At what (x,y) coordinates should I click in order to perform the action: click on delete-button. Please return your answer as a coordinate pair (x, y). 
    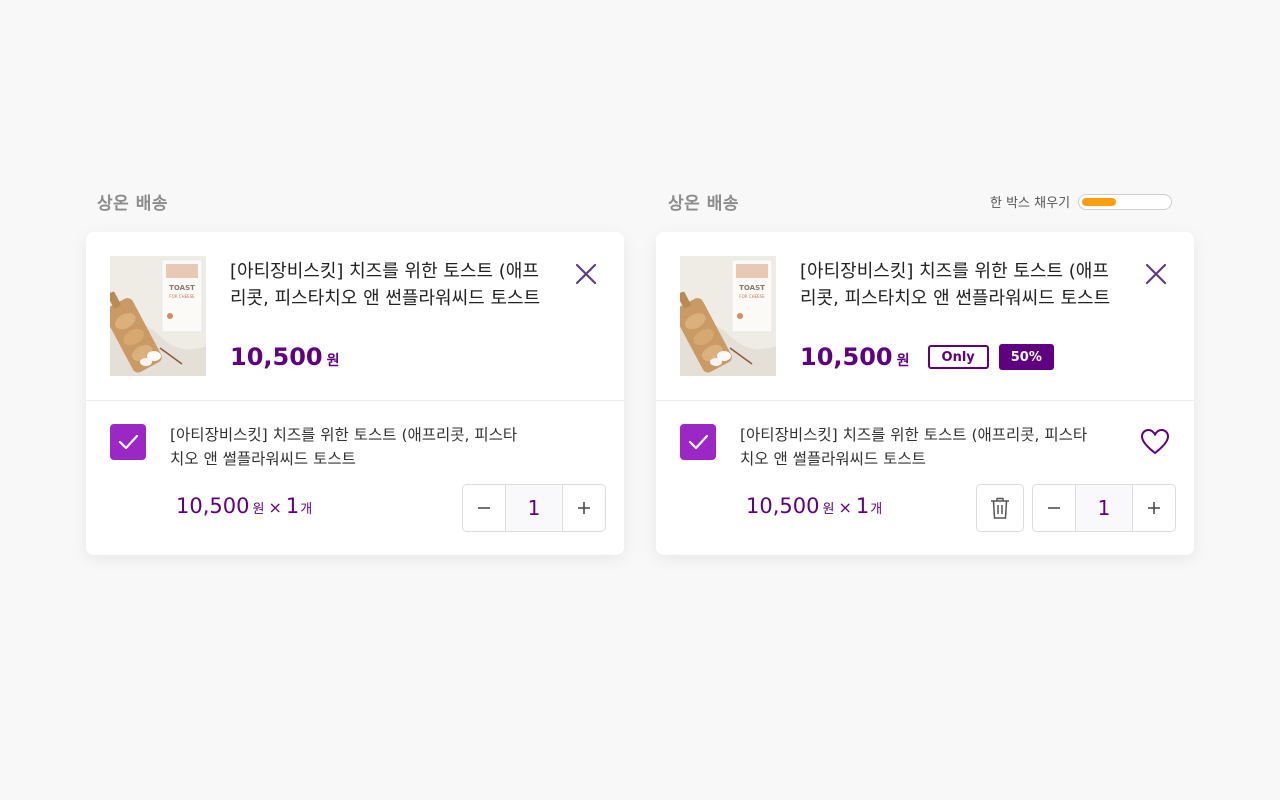
    Looking at the image, I should click on (1000, 508).